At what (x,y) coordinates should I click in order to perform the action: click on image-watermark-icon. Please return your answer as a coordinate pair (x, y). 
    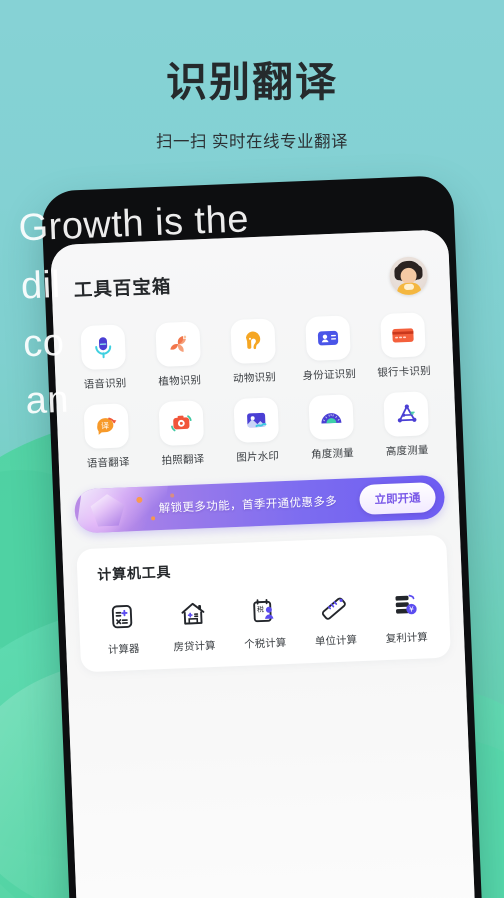
    Looking at the image, I should click on (256, 420).